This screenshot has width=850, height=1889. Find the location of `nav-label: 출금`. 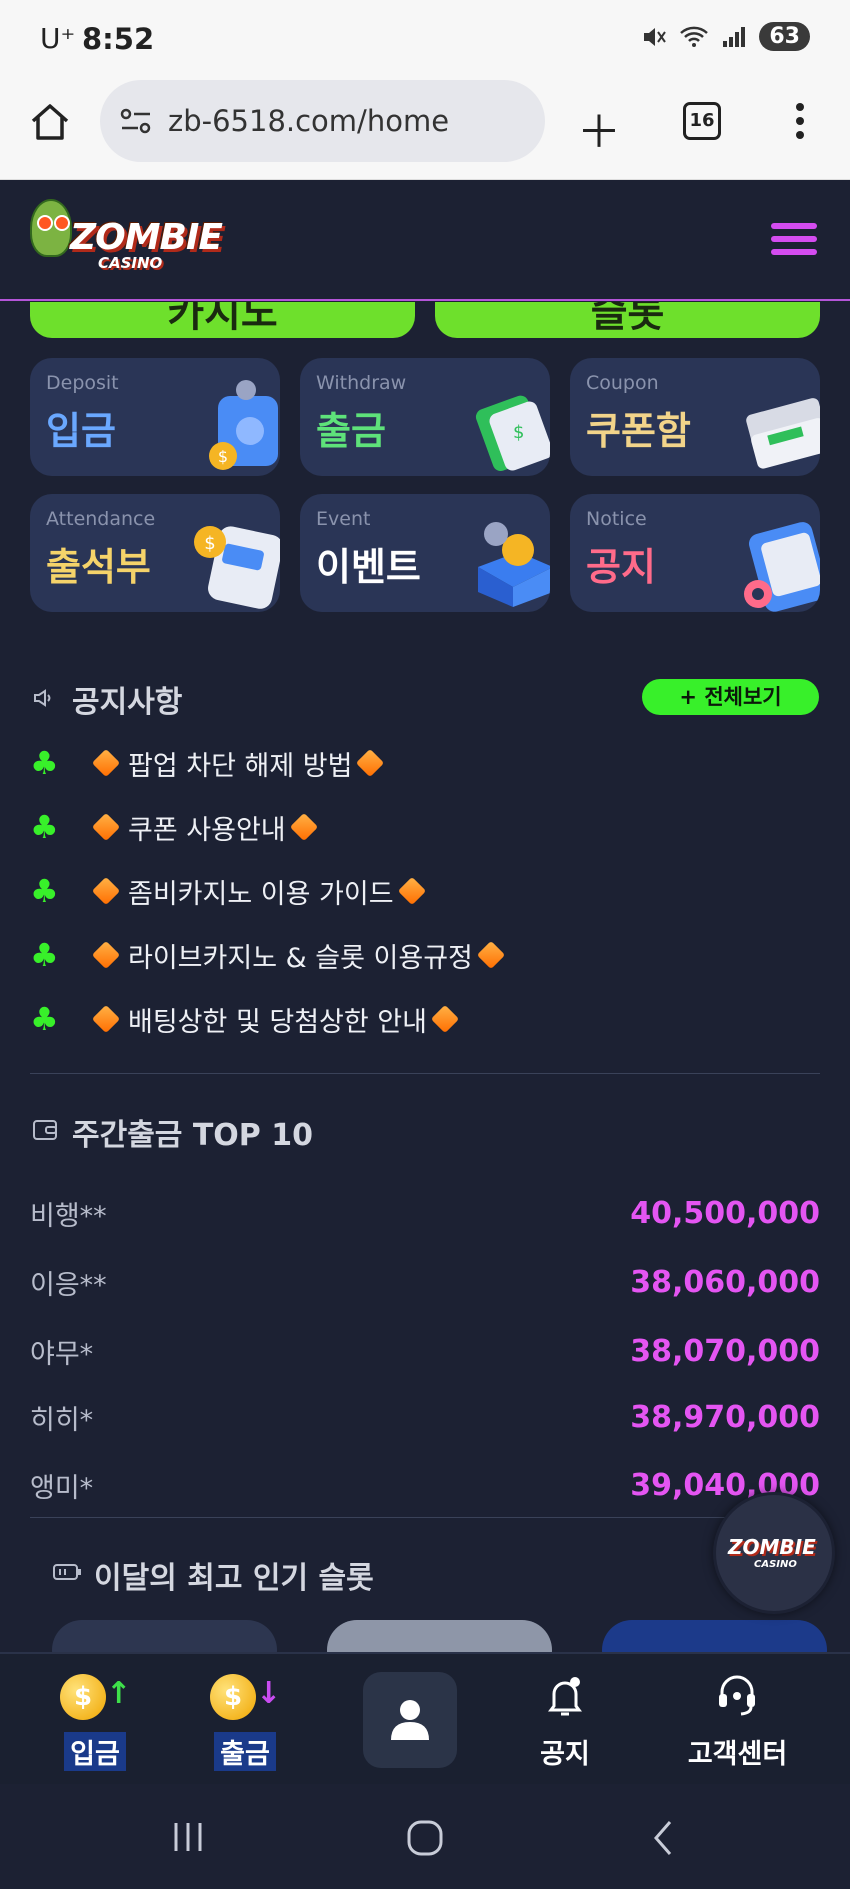

nav-label: 출금 is located at coordinates (245, 1751).